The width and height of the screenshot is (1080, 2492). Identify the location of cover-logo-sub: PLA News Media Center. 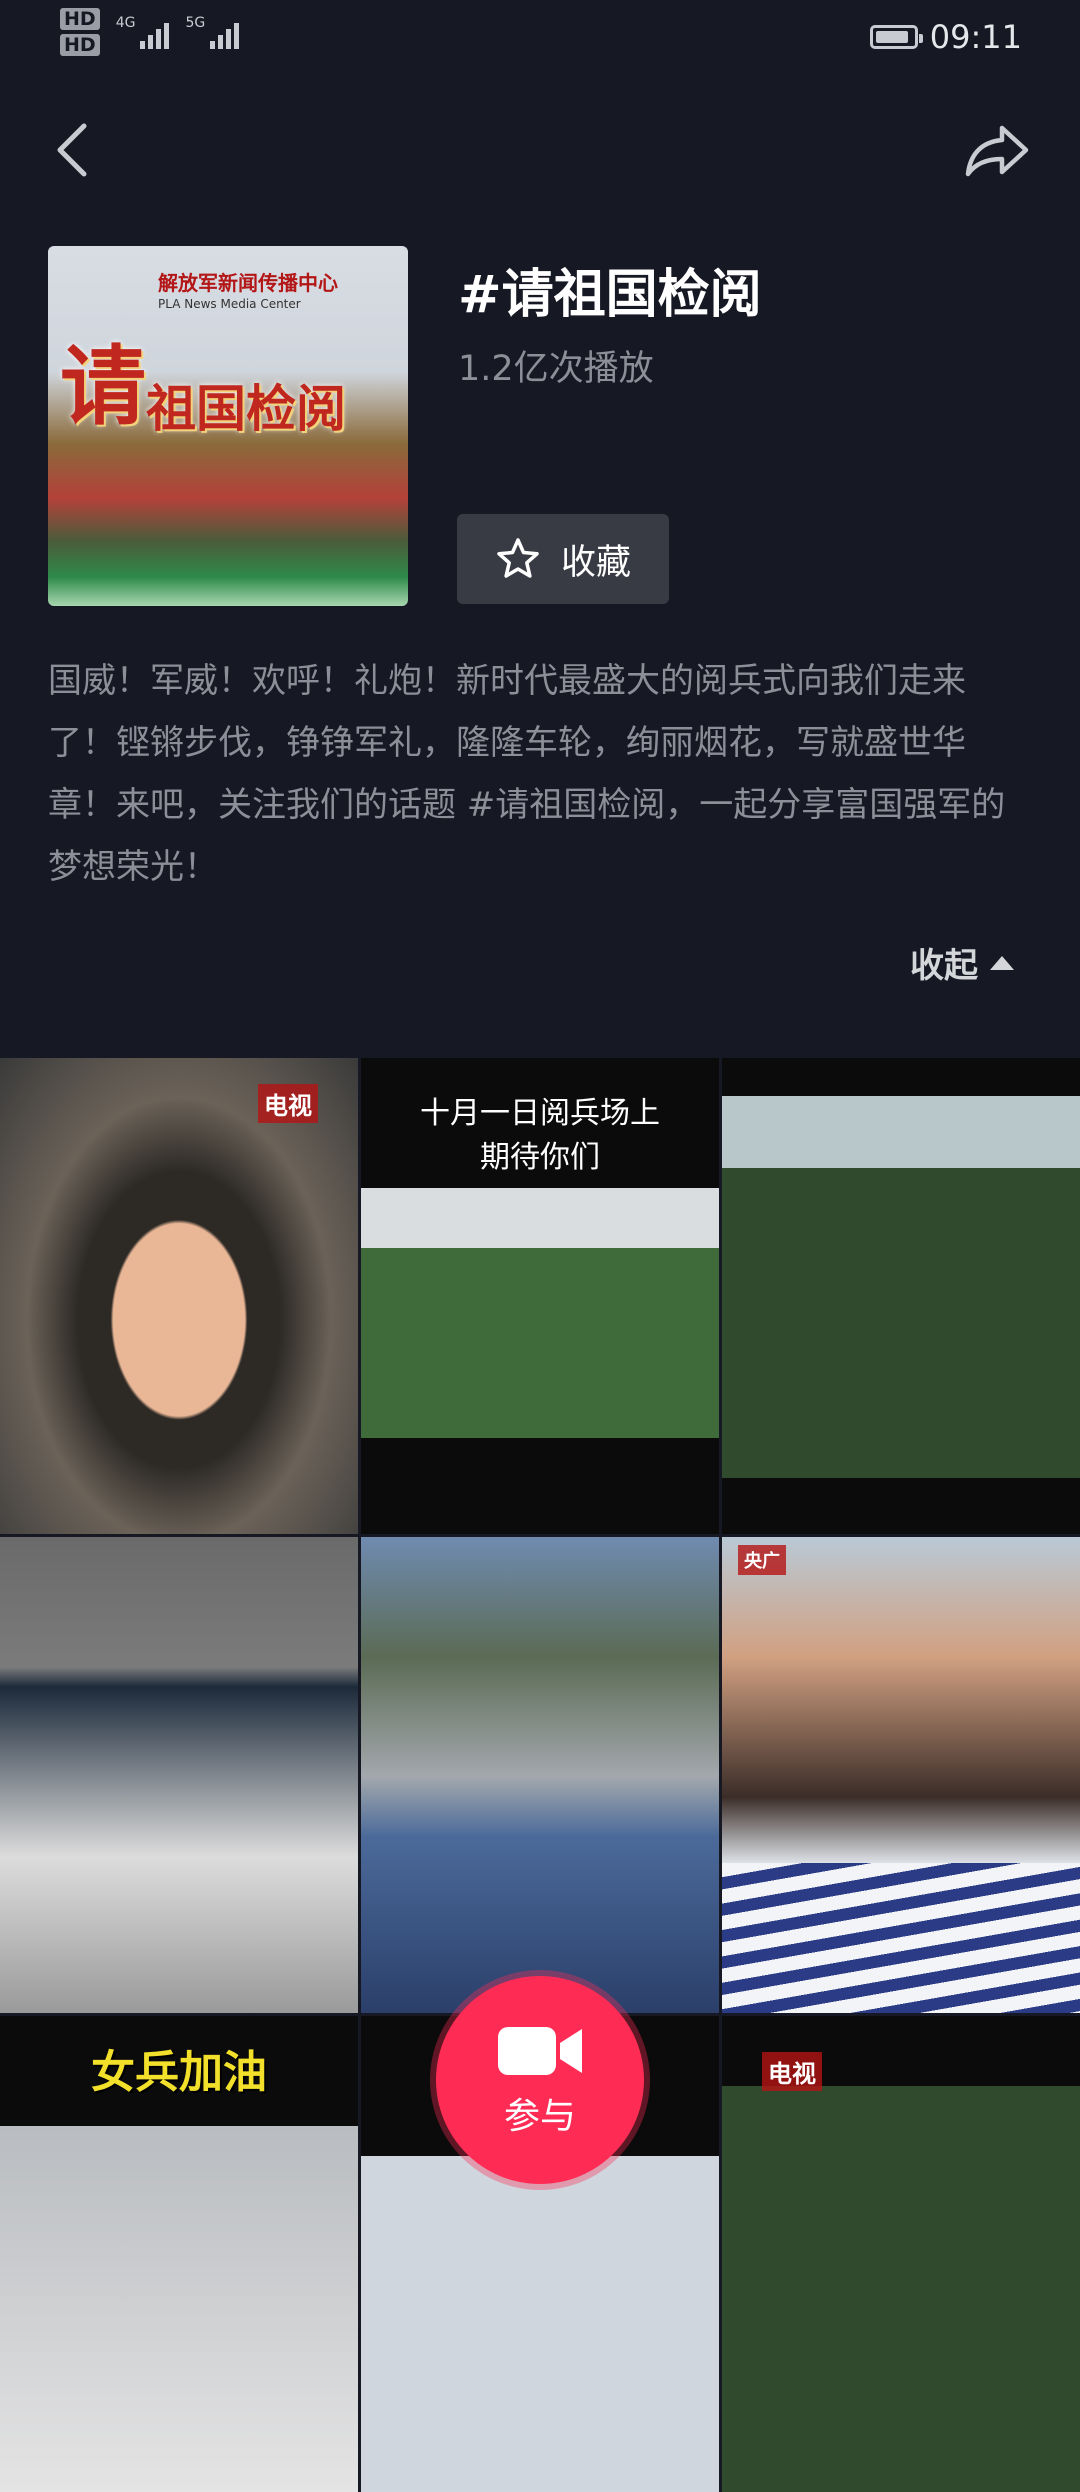
(229, 304).